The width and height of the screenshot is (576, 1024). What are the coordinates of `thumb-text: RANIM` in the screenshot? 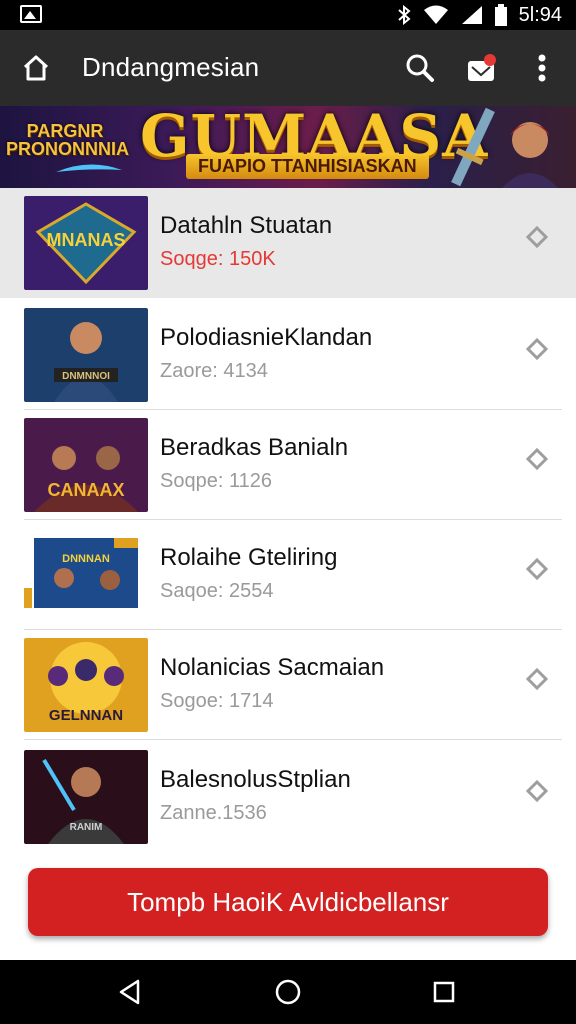 It's located at (86, 827).